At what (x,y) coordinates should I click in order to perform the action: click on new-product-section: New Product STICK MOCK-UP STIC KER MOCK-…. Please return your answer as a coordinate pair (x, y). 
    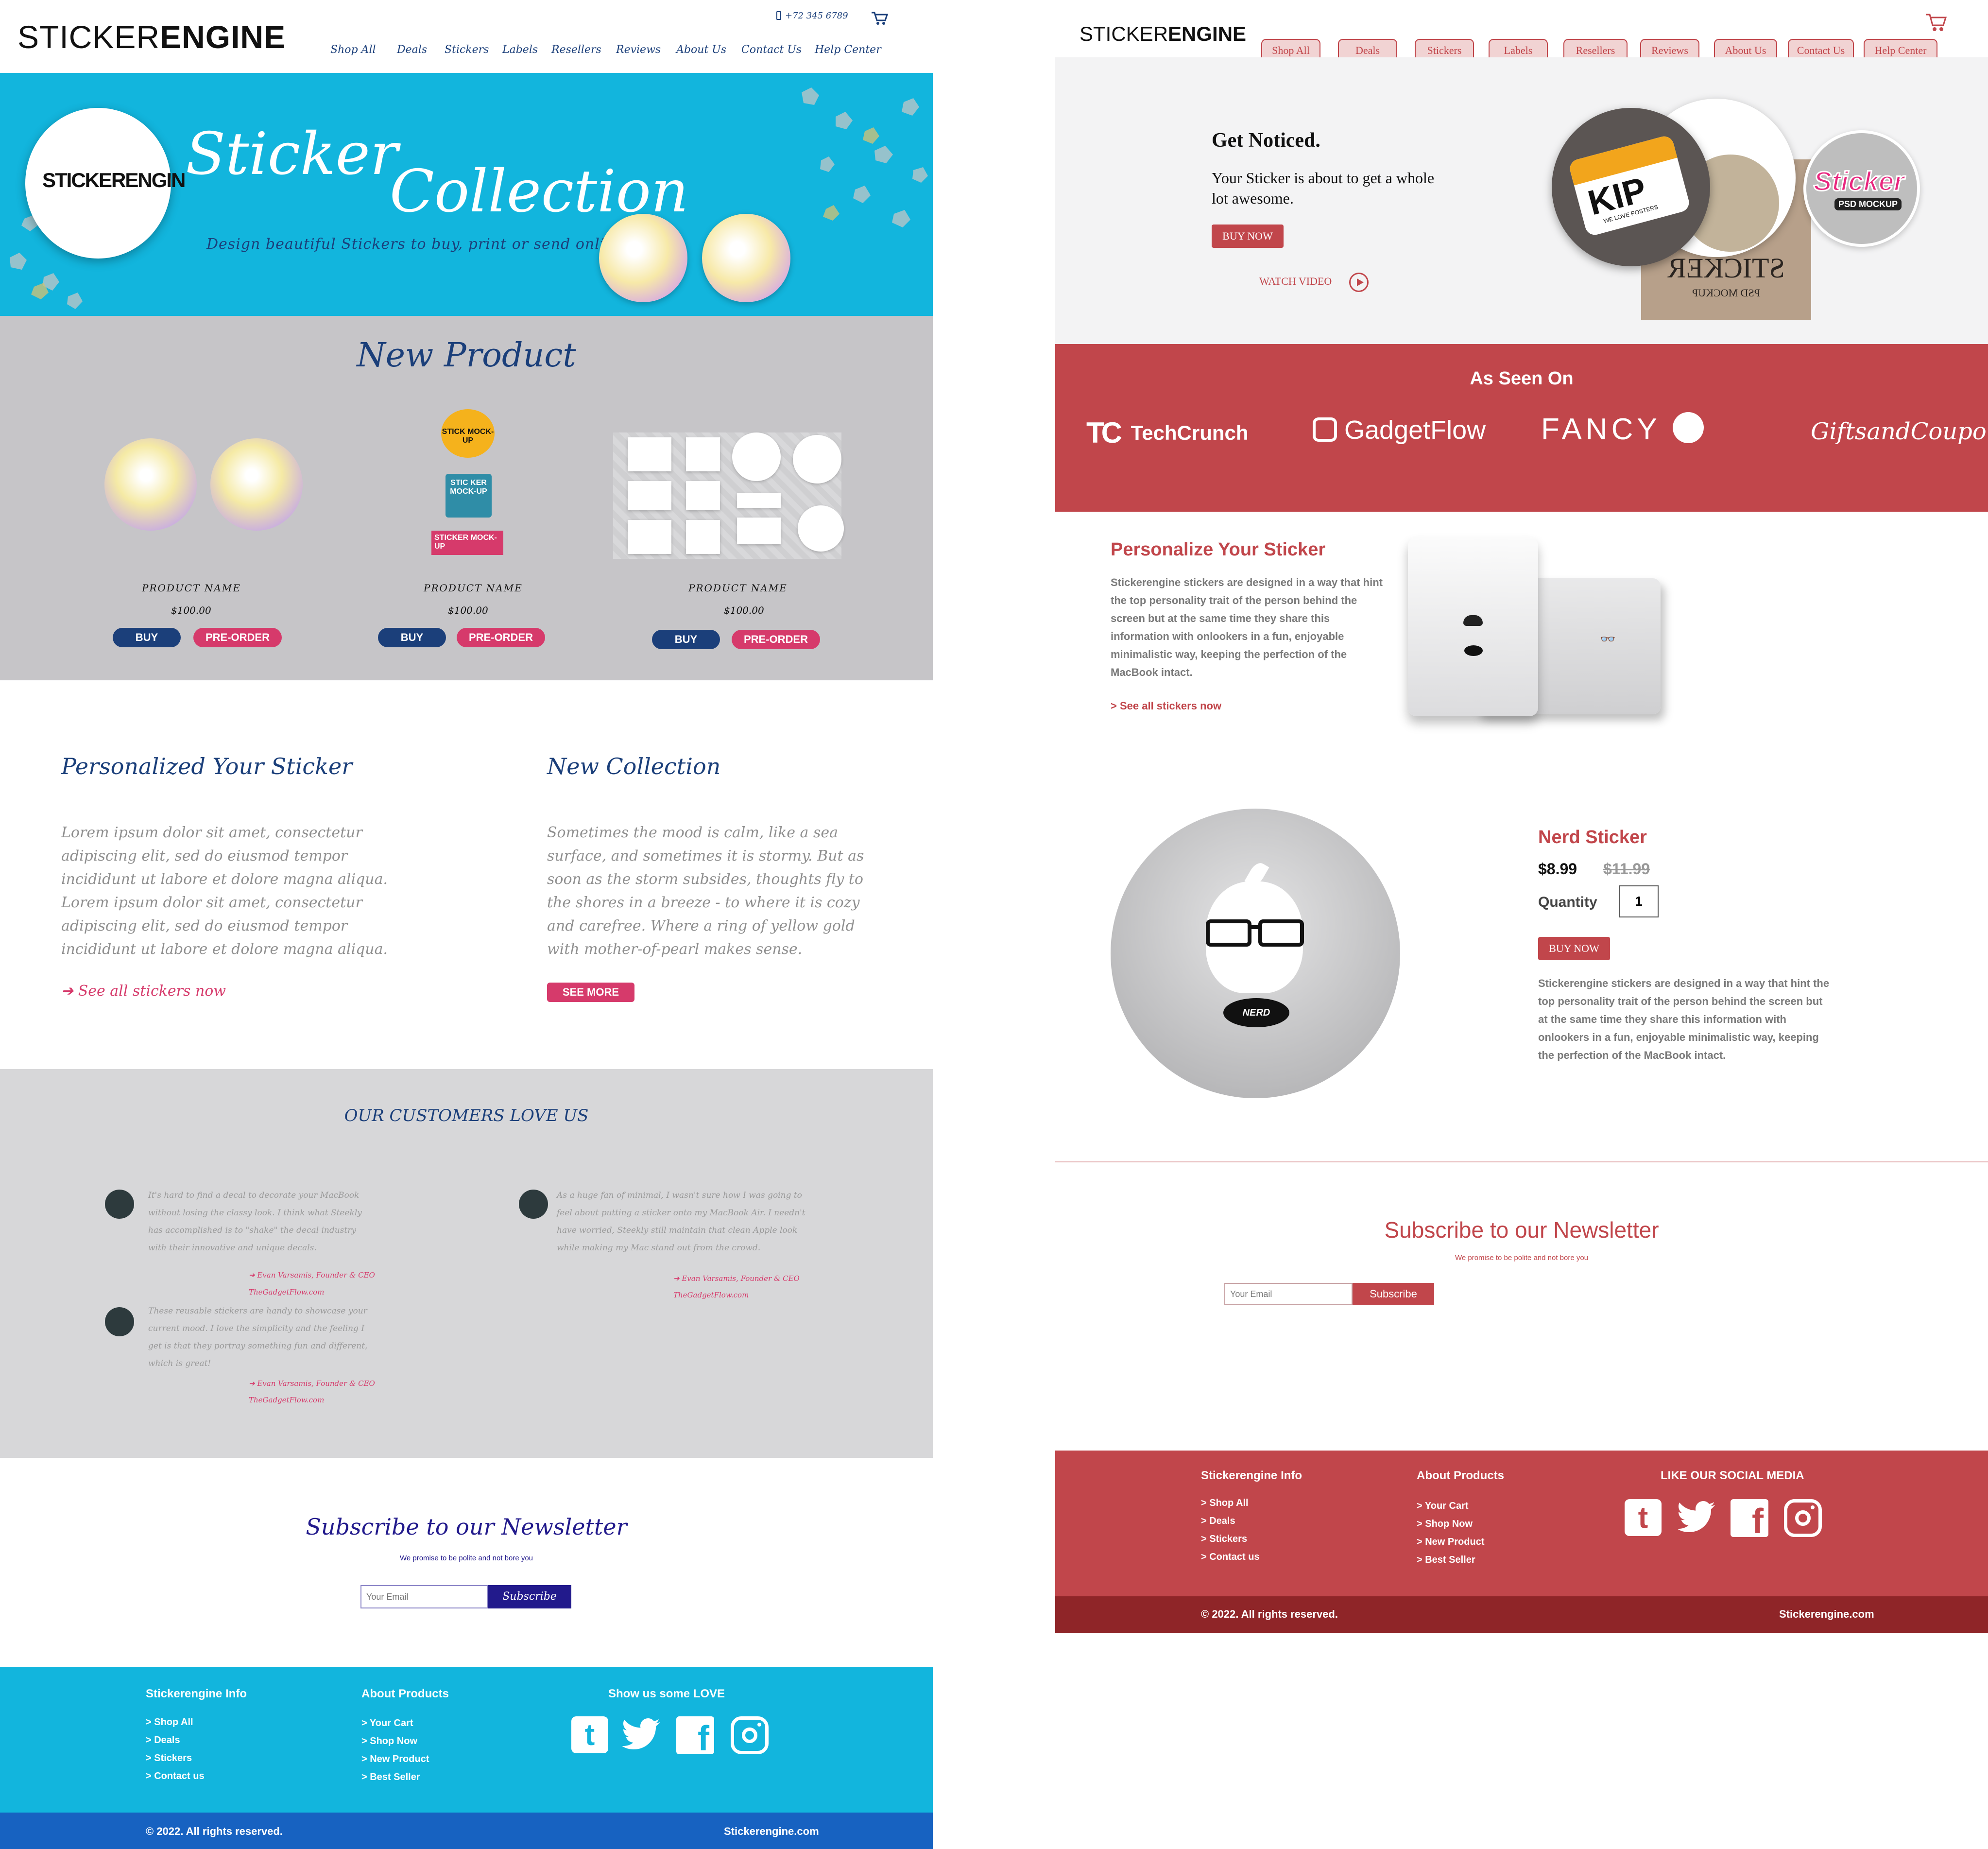
    Looking at the image, I should click on (466, 498).